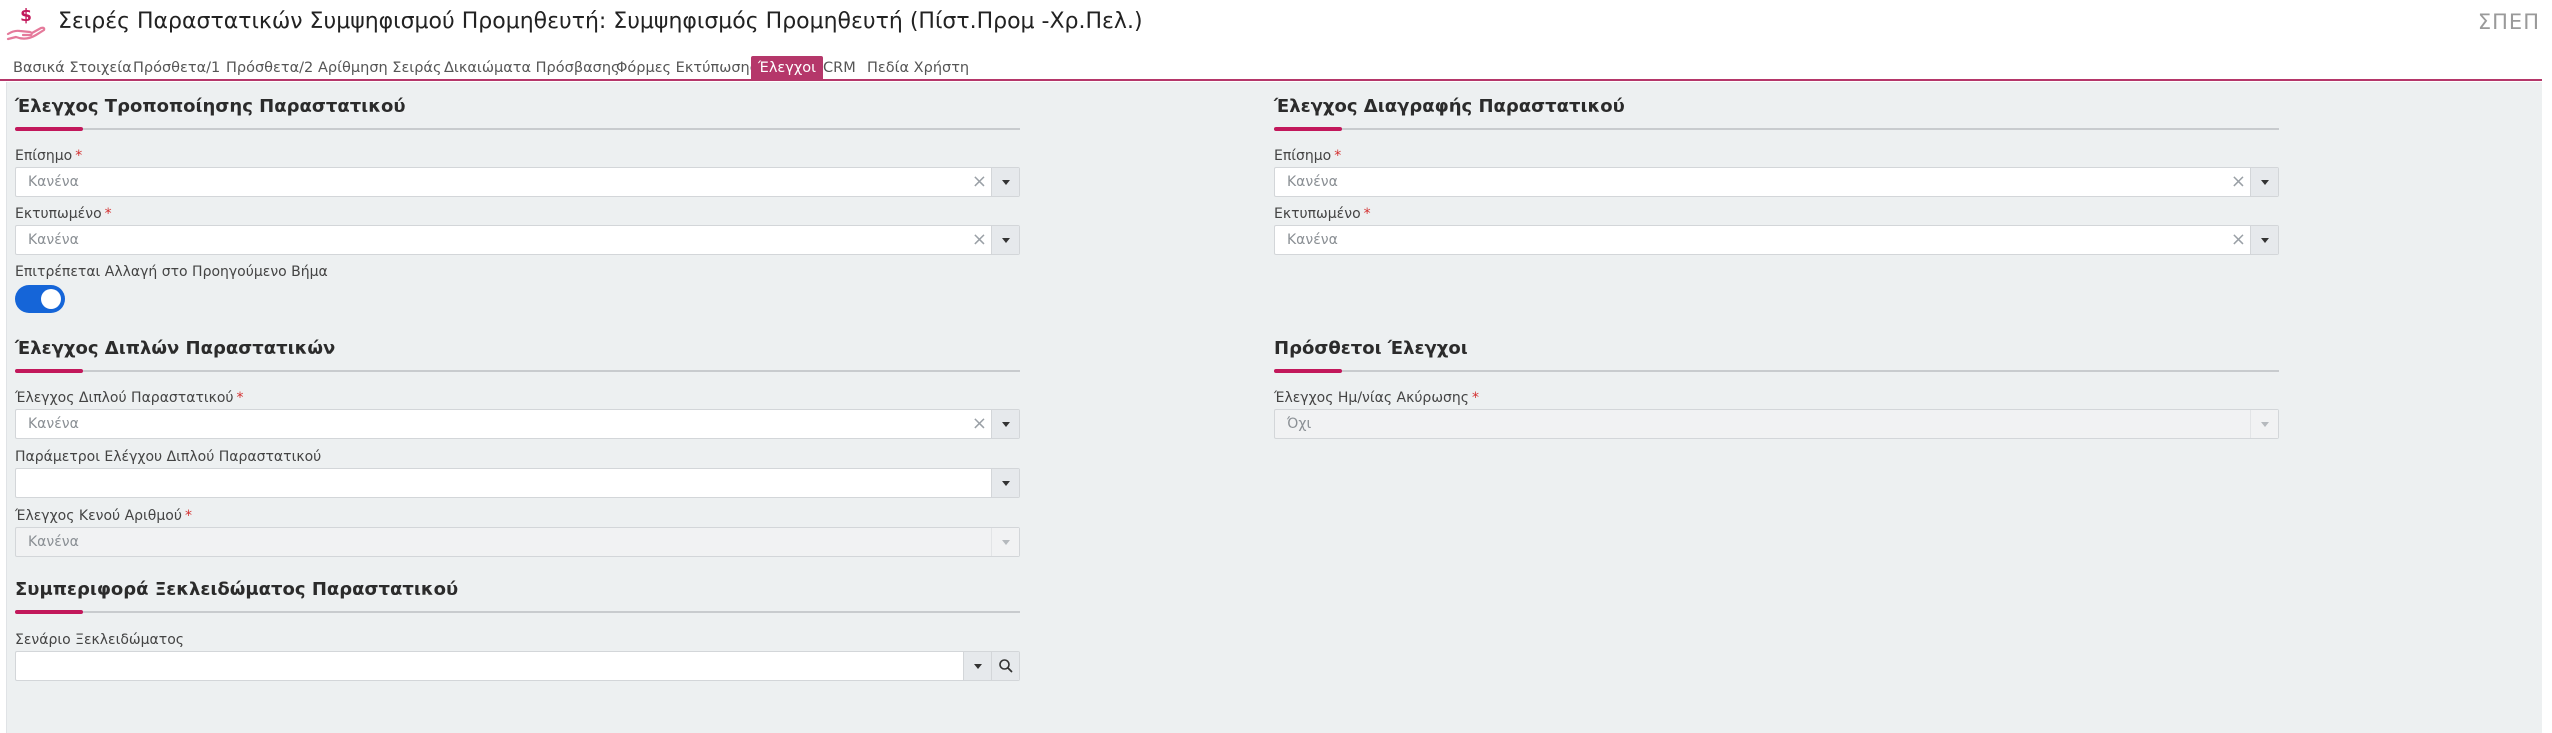  Describe the element at coordinates (40, 299) in the screenshot. I see `allow-prev-step-toggle` at that location.